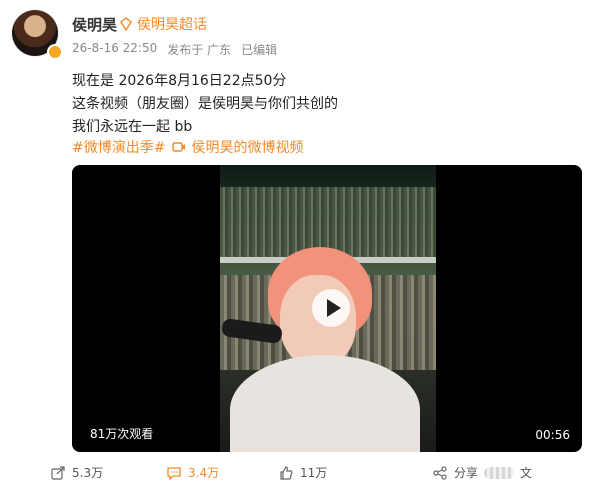  Describe the element at coordinates (172, 25) in the screenshot. I see `supertopic-label: 侯明昊超话` at that location.